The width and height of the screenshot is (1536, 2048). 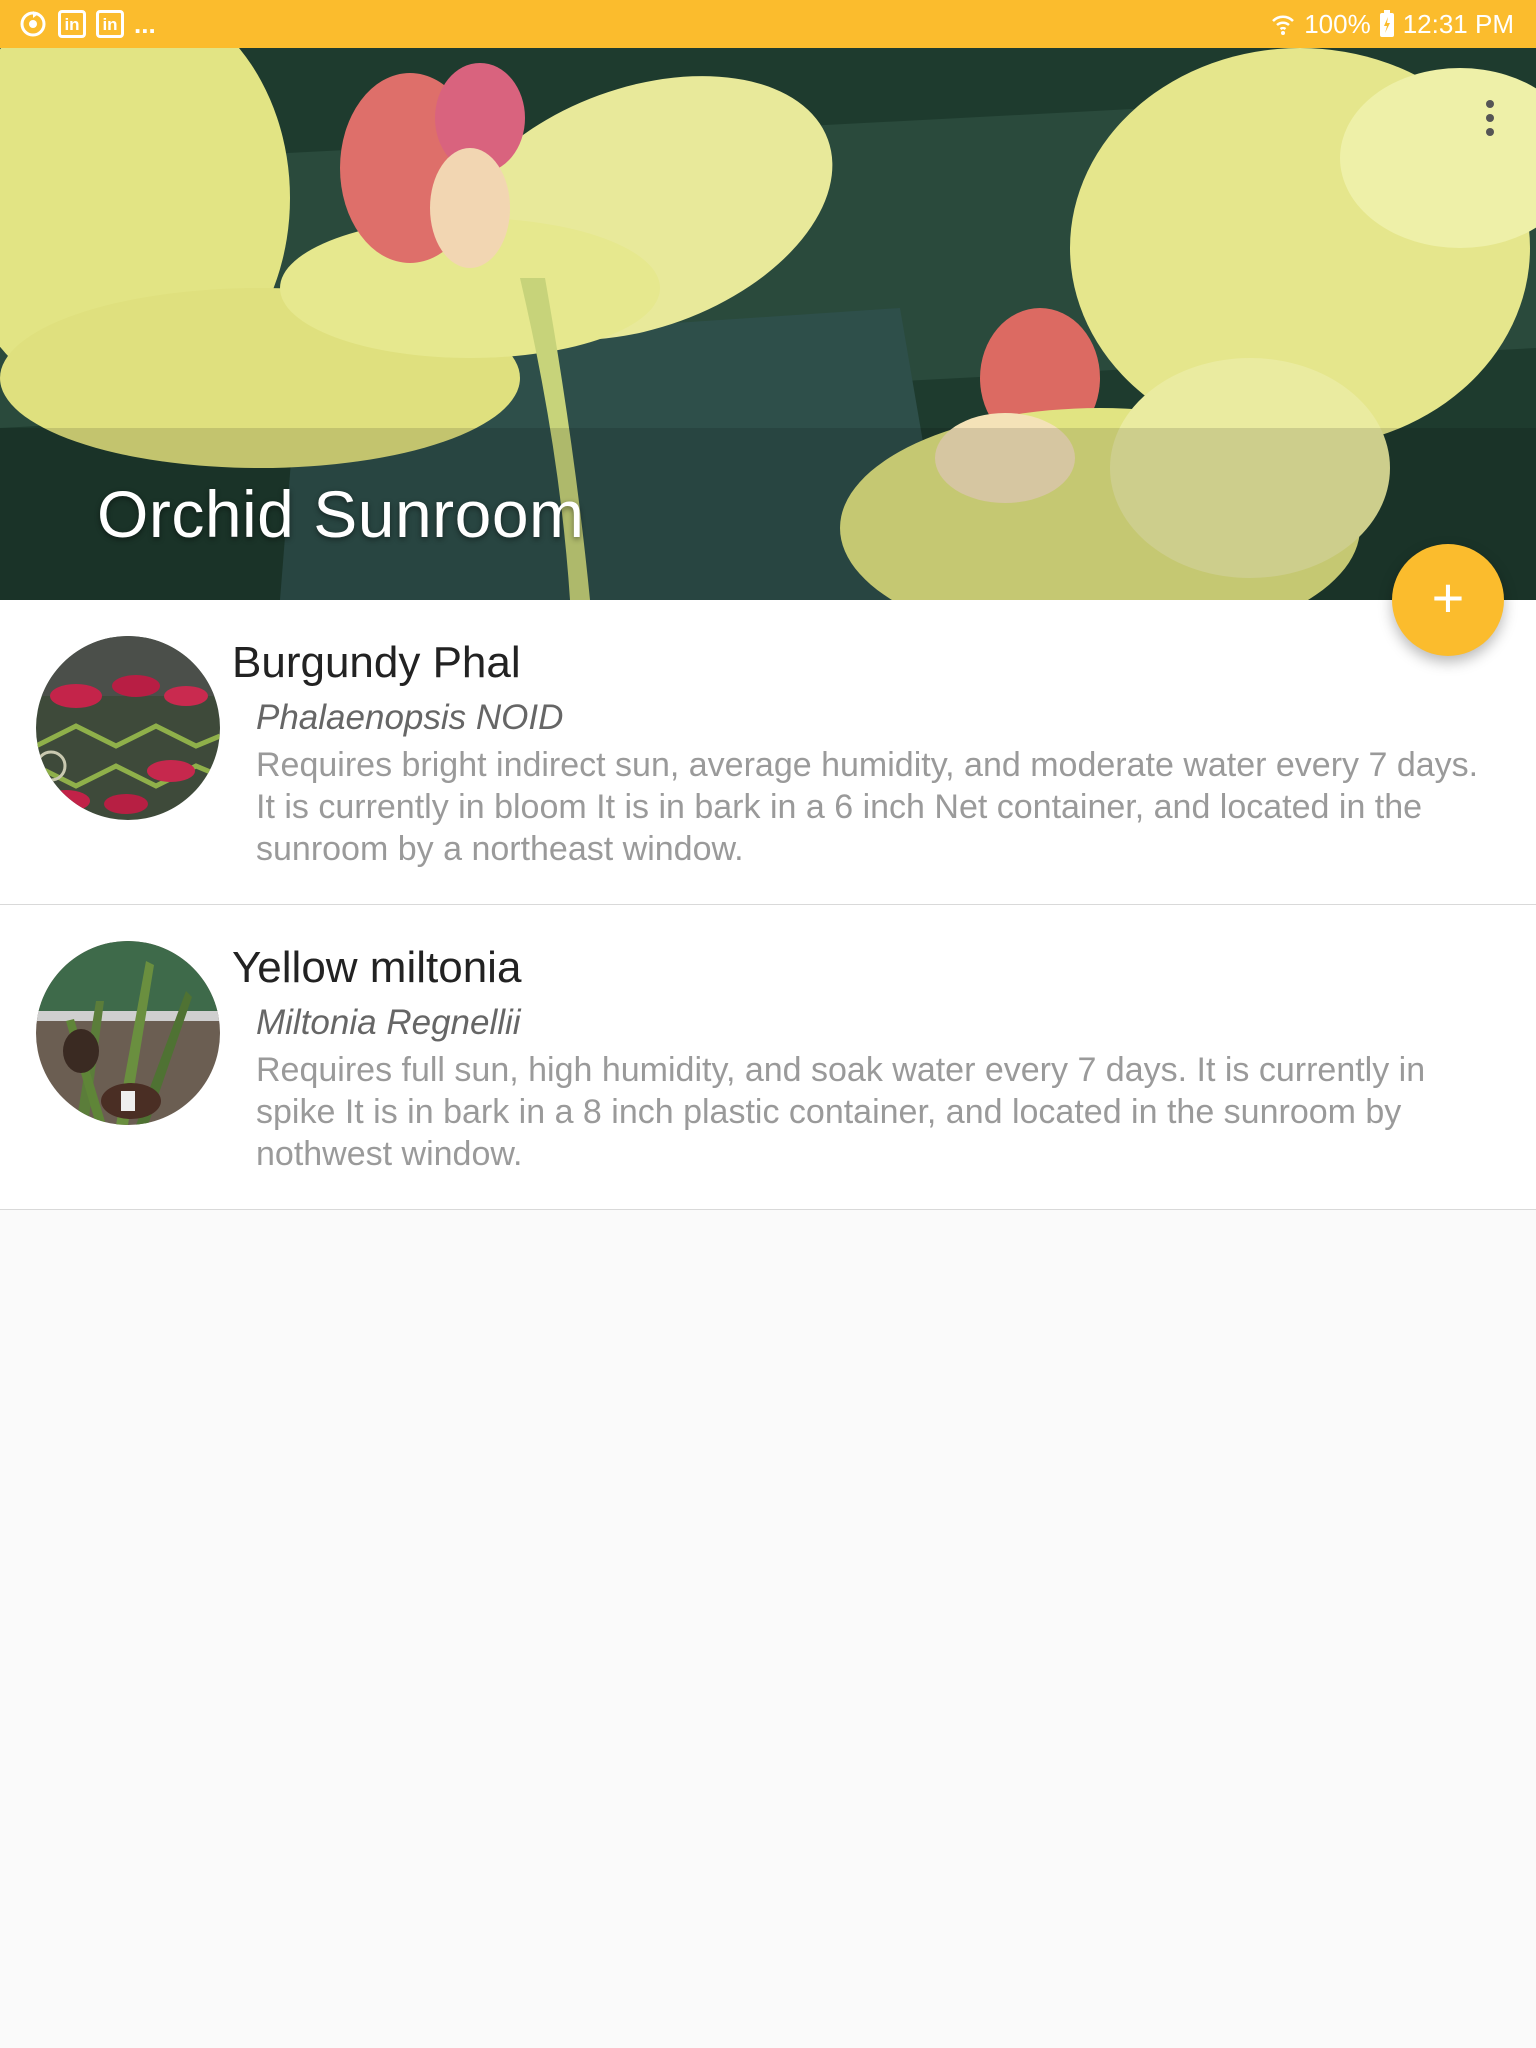 What do you see at coordinates (377, 967) in the screenshot?
I see `plant-name: Yellow miltonia` at bounding box center [377, 967].